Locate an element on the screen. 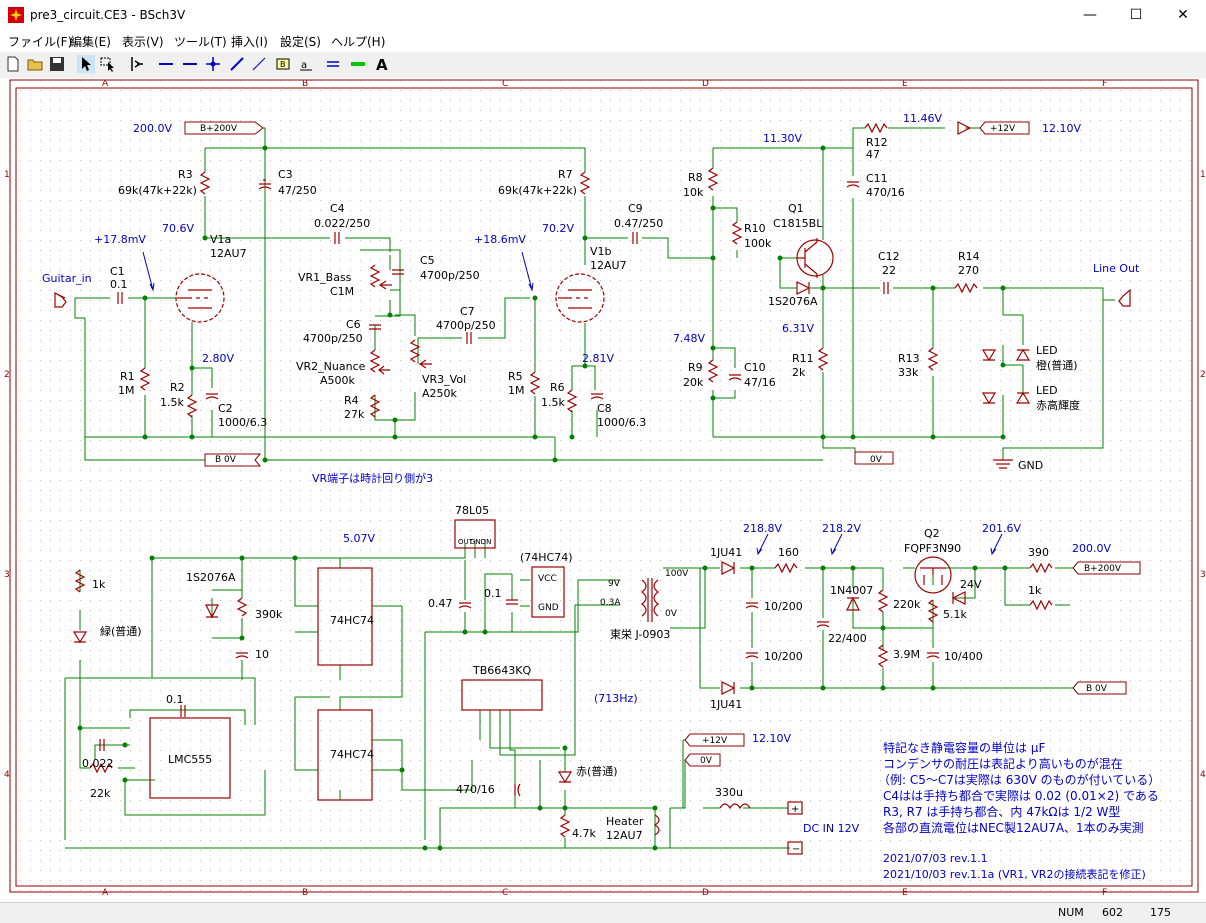  value-c7: 4700p/250 is located at coordinates (466, 325).